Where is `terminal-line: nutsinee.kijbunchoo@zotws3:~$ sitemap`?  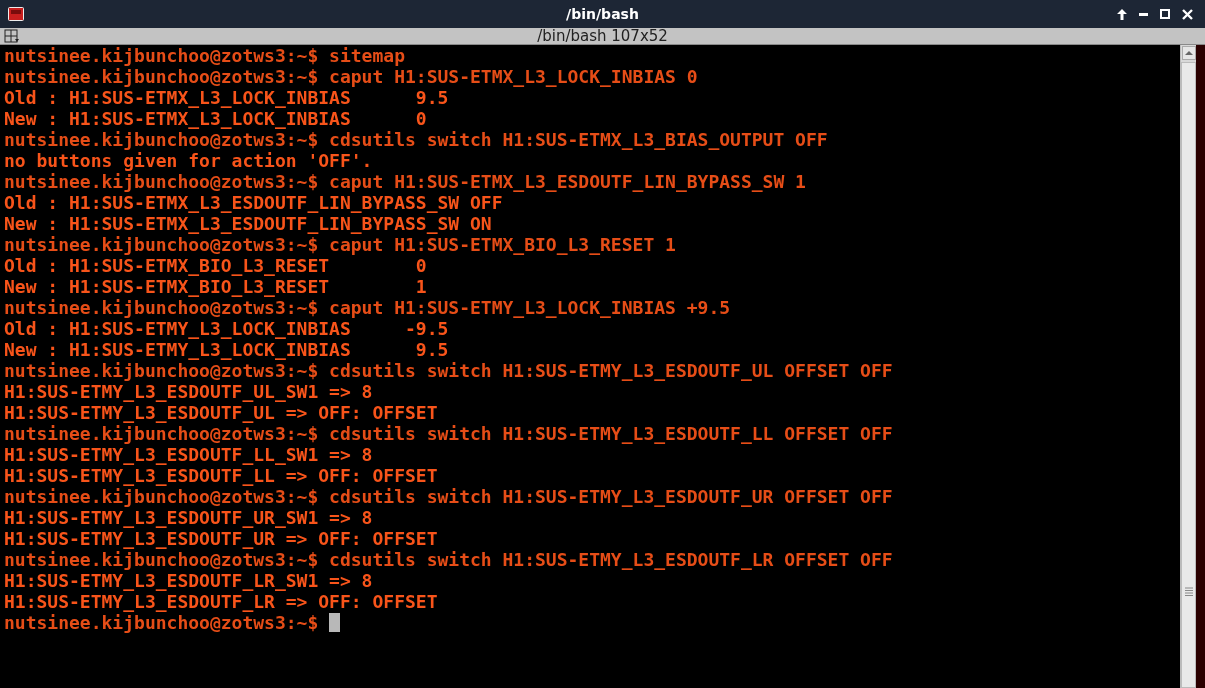
terminal-line: nutsinee.kijbunchoo@zotws3:~$ sitemap is located at coordinates (204, 55).